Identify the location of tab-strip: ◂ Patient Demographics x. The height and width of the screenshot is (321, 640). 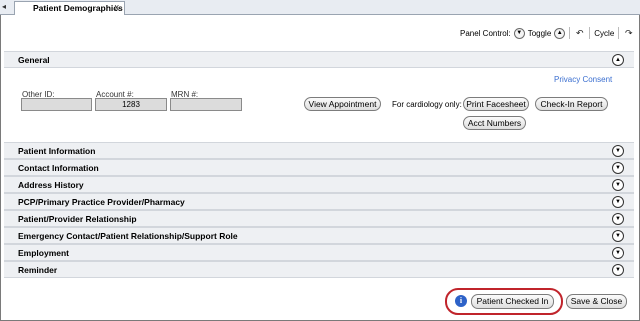
(320, 7).